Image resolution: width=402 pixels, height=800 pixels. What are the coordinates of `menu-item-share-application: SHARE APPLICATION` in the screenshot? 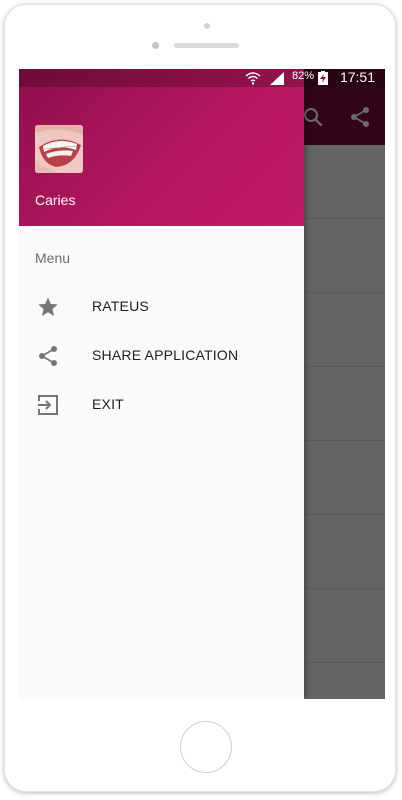 It's located at (161, 356).